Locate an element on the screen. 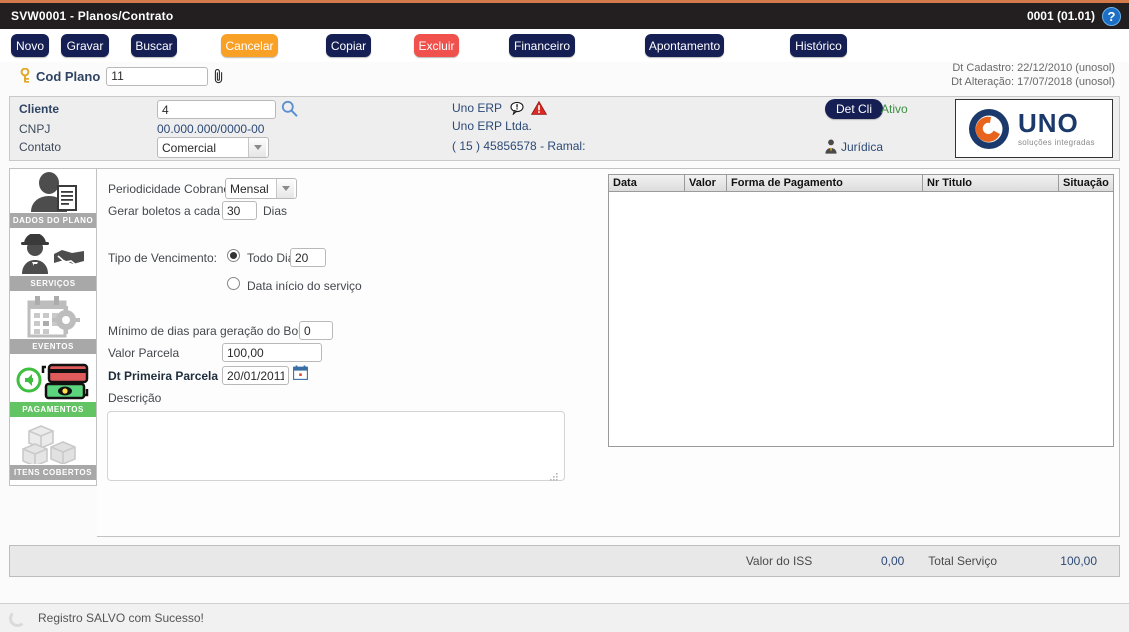  iss-label: Valor do ISS is located at coordinates (779, 561).